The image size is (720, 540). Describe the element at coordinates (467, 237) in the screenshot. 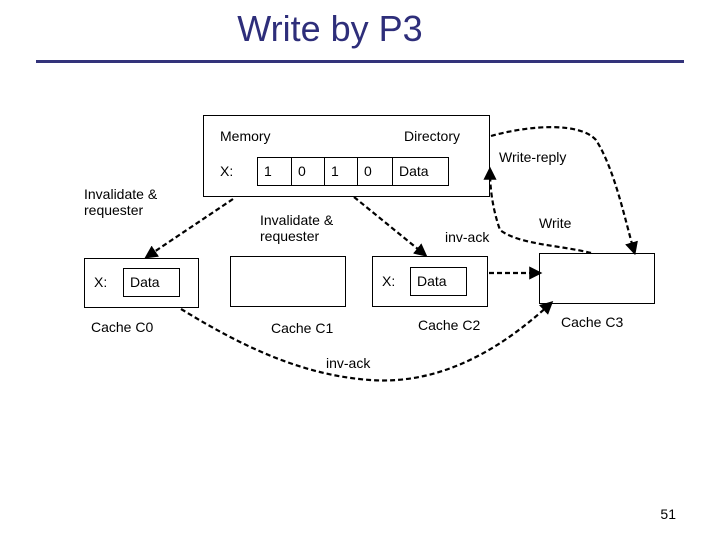

I see `inv-ack-c2-label: inv-ack` at that location.